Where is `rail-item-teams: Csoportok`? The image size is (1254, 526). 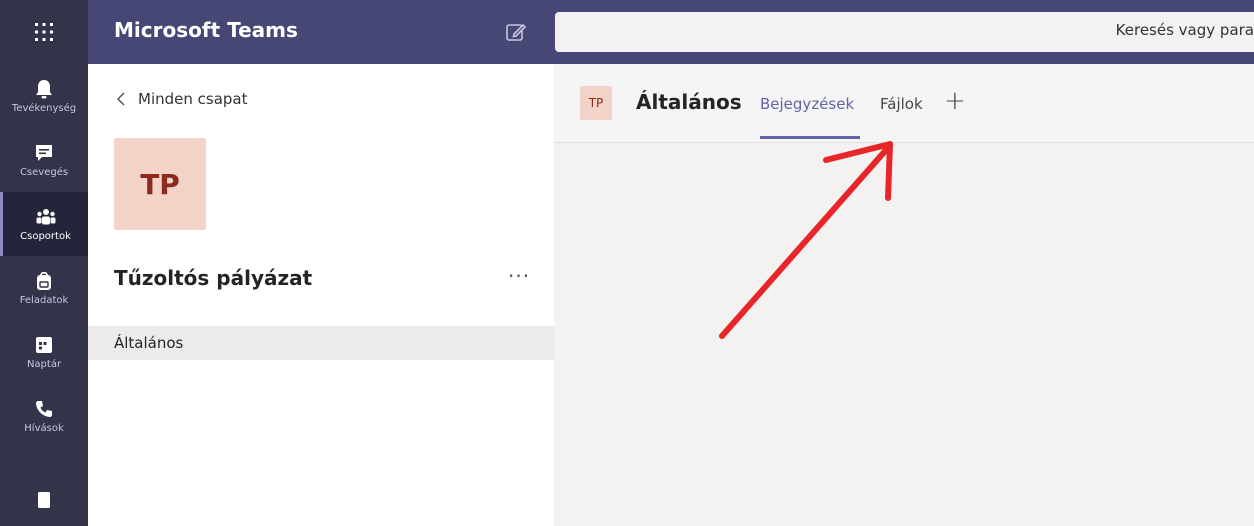
rail-item-teams: Csoportok is located at coordinates (44, 224).